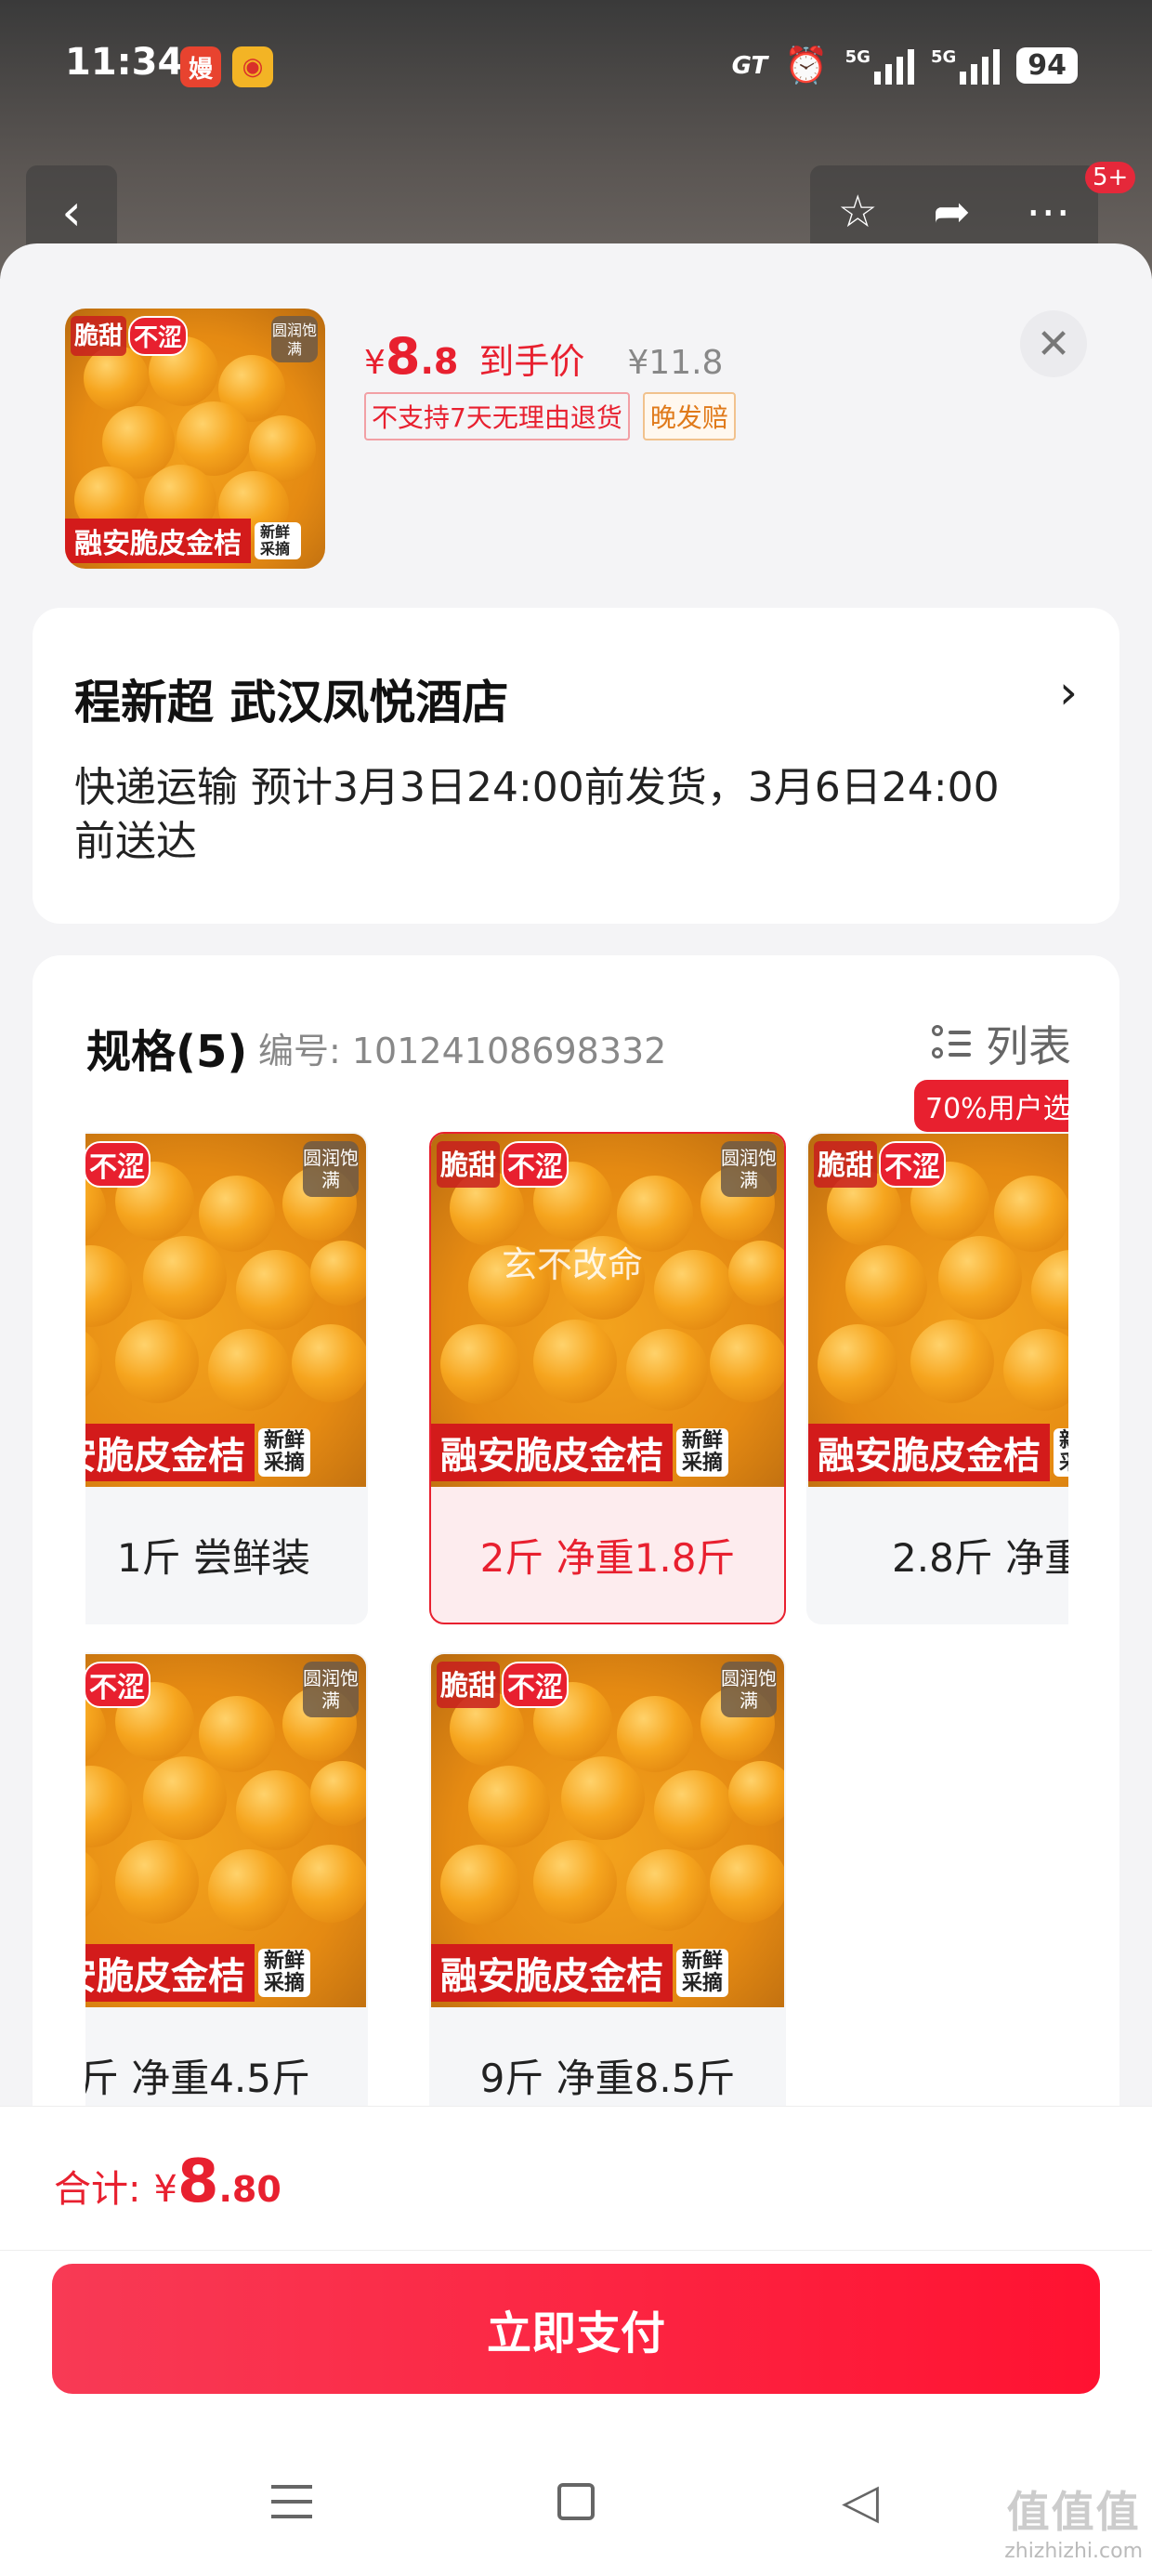 This screenshot has width=1152, height=2576. What do you see at coordinates (1047, 65) in the screenshot?
I see `battery-icon: 94` at bounding box center [1047, 65].